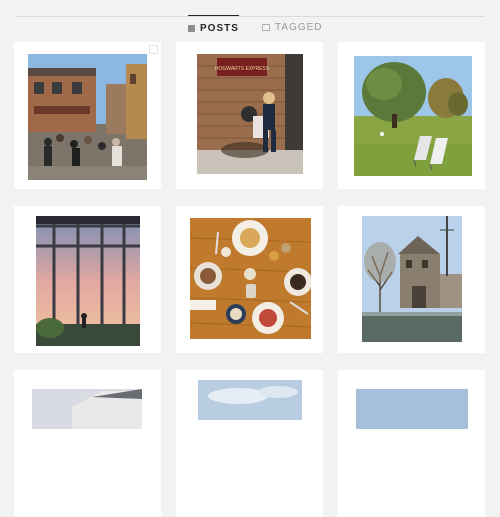 Image resolution: width=500 pixels, height=517 pixels. What do you see at coordinates (219, 28) in the screenshot?
I see `tab-posts-label: POSTS` at bounding box center [219, 28].